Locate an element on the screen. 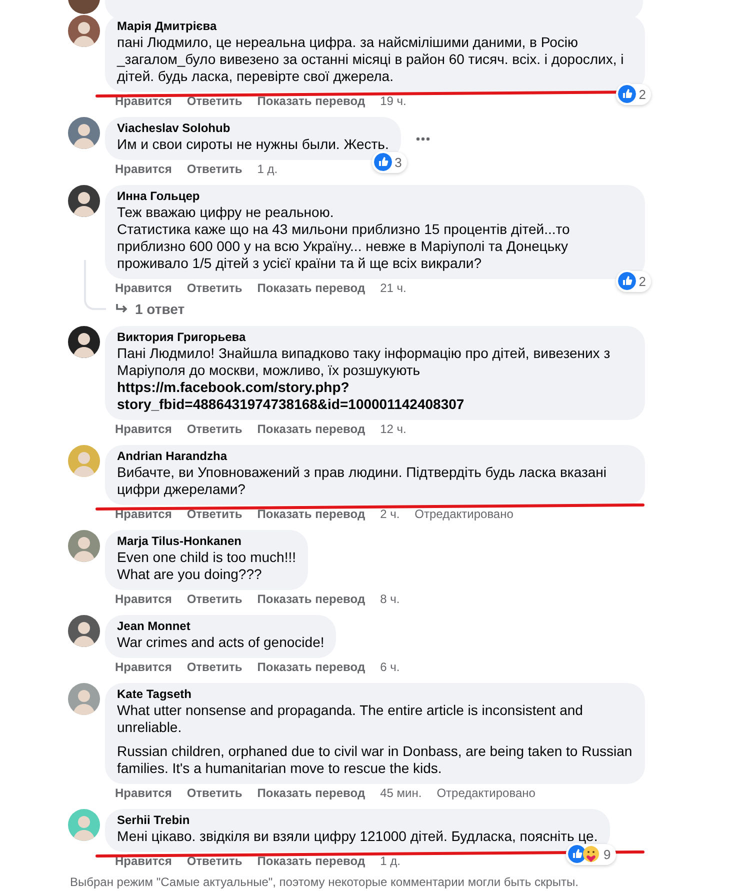  author-name: Viacheslav Solohub is located at coordinates (253, 128).